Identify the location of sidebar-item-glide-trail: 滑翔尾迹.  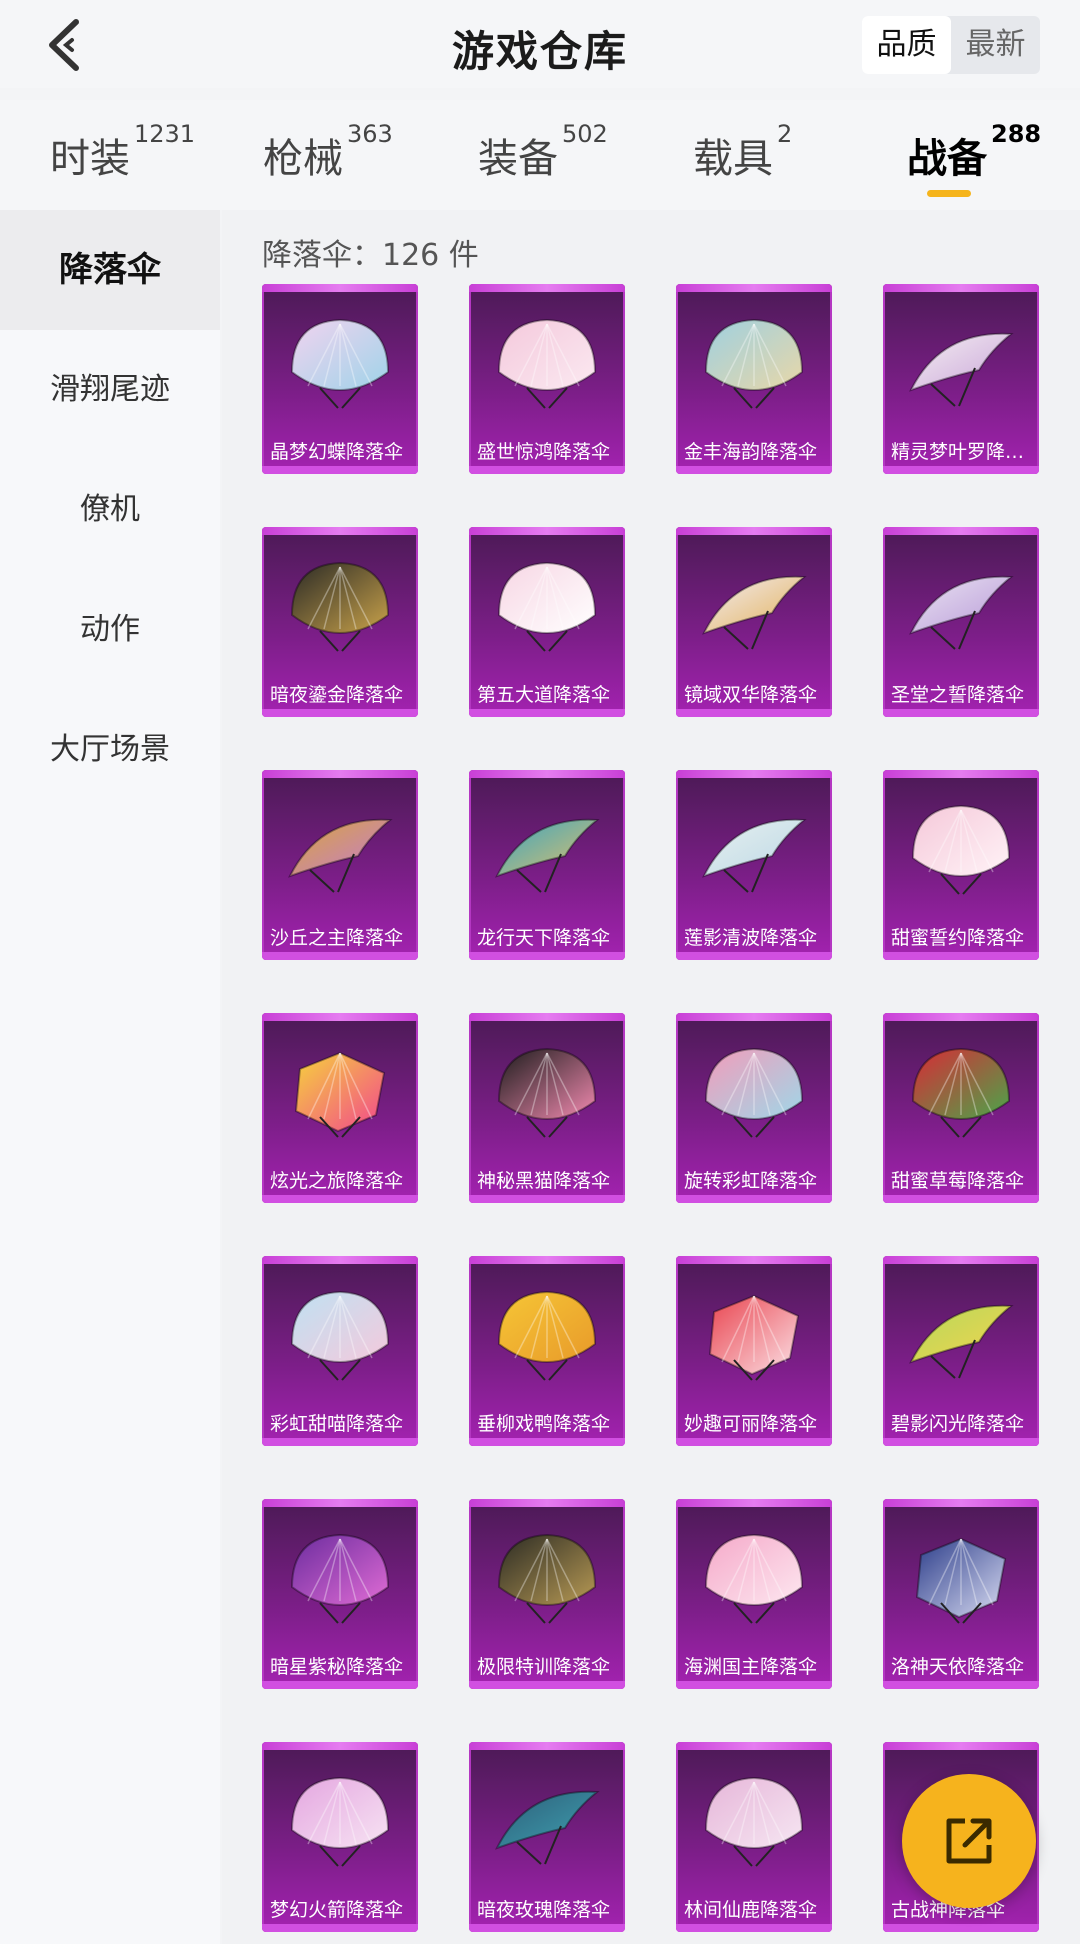
(110, 390).